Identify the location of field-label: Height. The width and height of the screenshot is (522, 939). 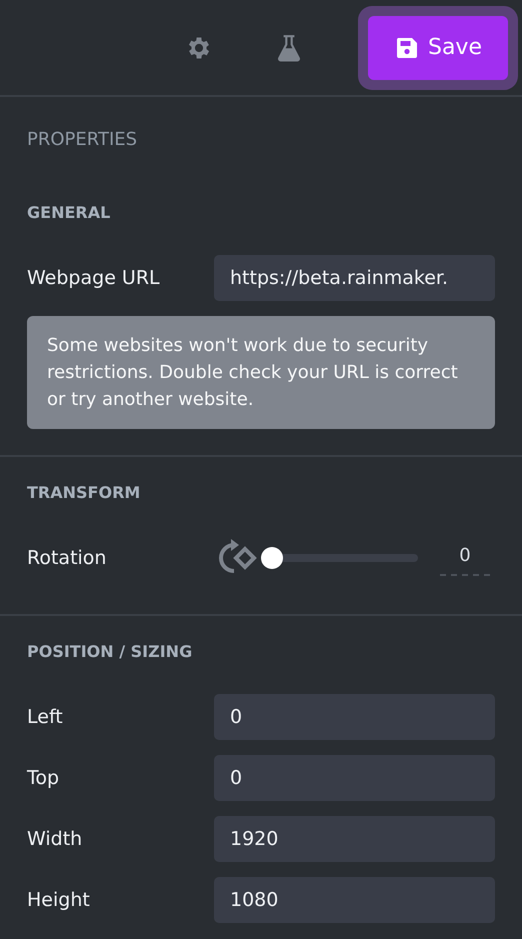
(59, 899).